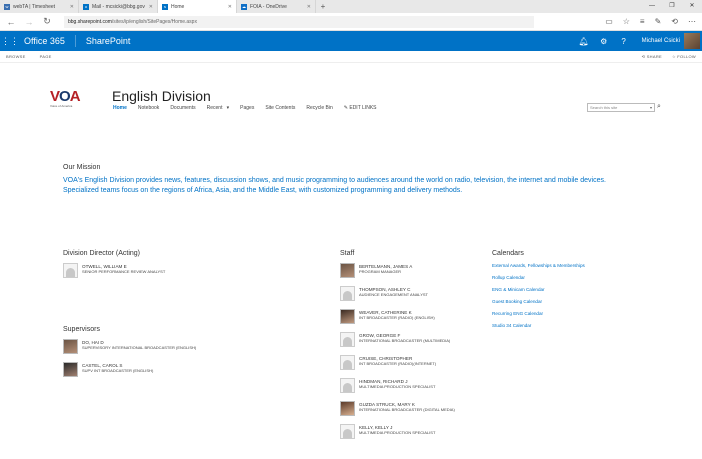 Image resolution: width=702 pixels, height=459 pixels. Describe the element at coordinates (351, 57) in the screenshot. I see `ribbon-tabs: BROWSE PAGE ⟲ SHARE ☆ FOLLOW` at that location.